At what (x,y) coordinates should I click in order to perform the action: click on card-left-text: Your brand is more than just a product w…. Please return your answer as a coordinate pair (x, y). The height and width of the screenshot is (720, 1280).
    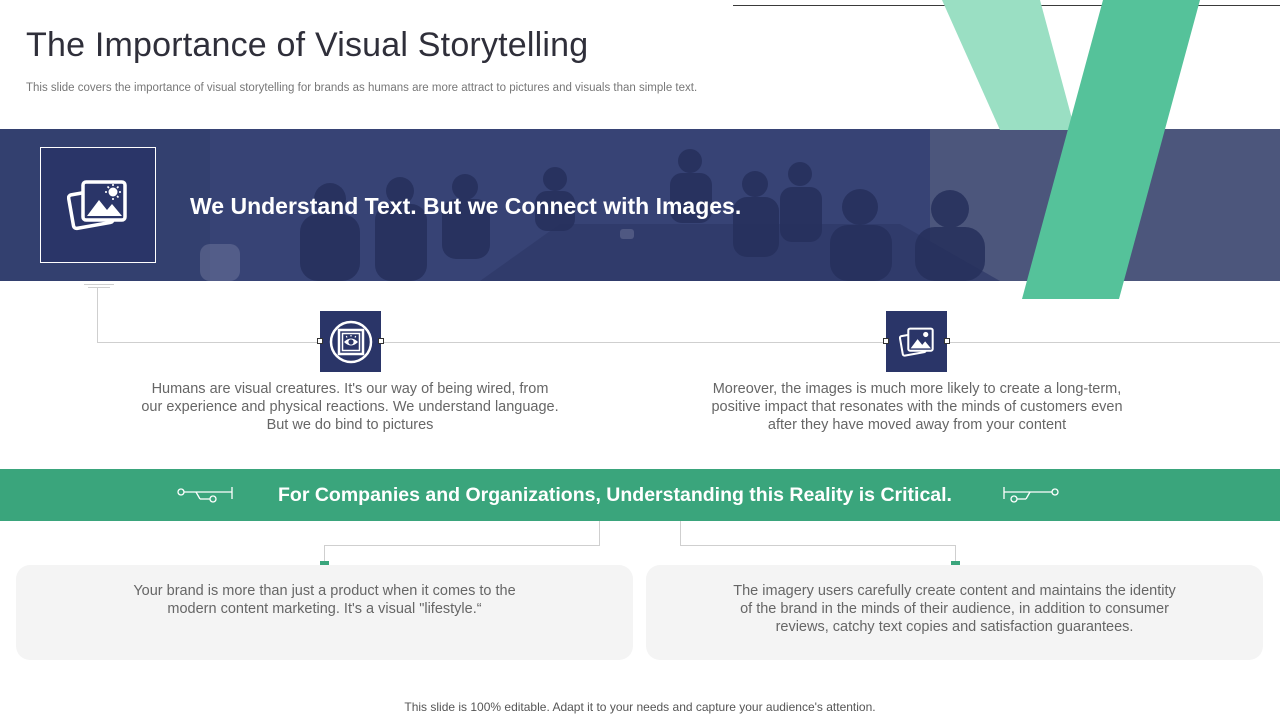
    Looking at the image, I should click on (324, 600).